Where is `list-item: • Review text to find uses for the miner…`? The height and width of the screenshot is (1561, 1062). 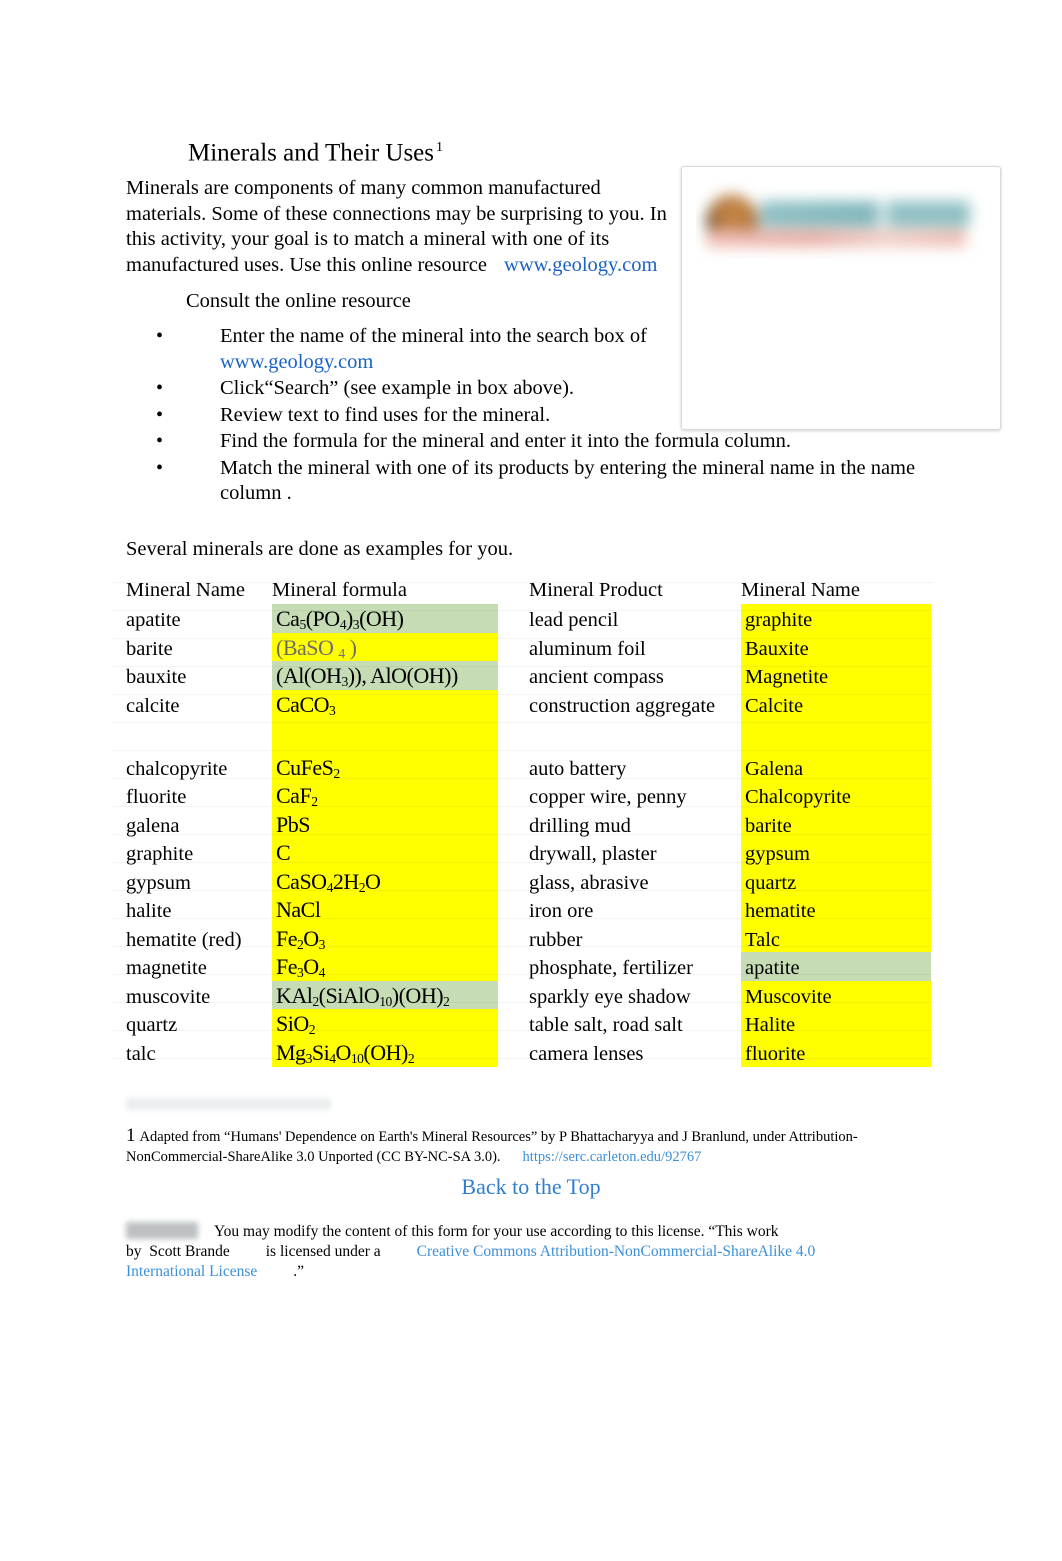 list-item: • Review text to find uses for the miner… is located at coordinates (545, 416).